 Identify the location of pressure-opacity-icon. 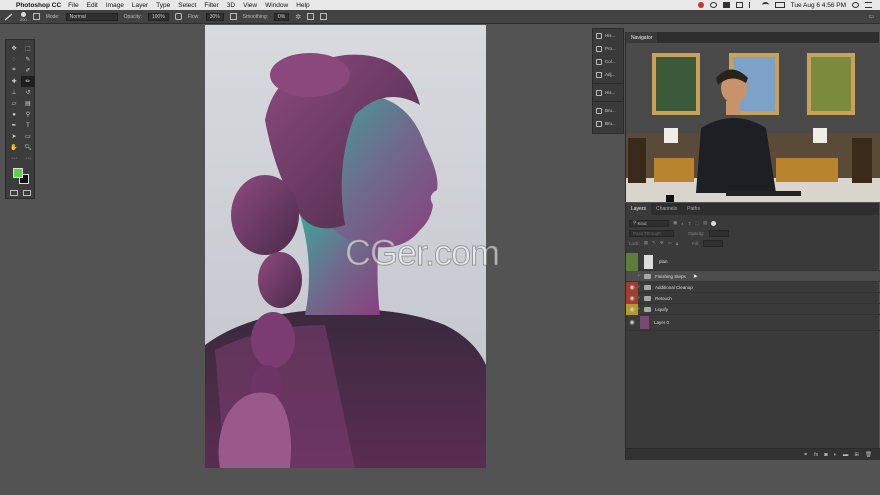
(178, 16).